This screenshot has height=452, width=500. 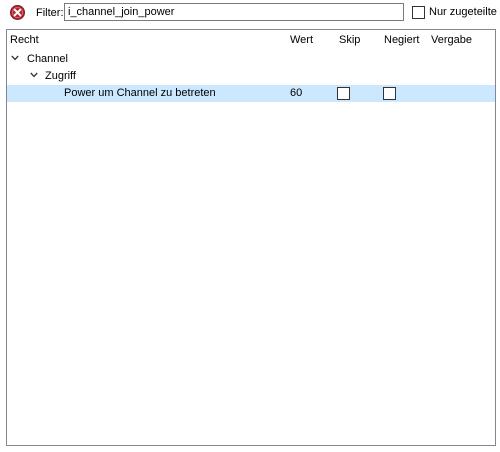 What do you see at coordinates (451, 40) in the screenshot?
I see `column-header-vergabe: Vergabe` at bounding box center [451, 40].